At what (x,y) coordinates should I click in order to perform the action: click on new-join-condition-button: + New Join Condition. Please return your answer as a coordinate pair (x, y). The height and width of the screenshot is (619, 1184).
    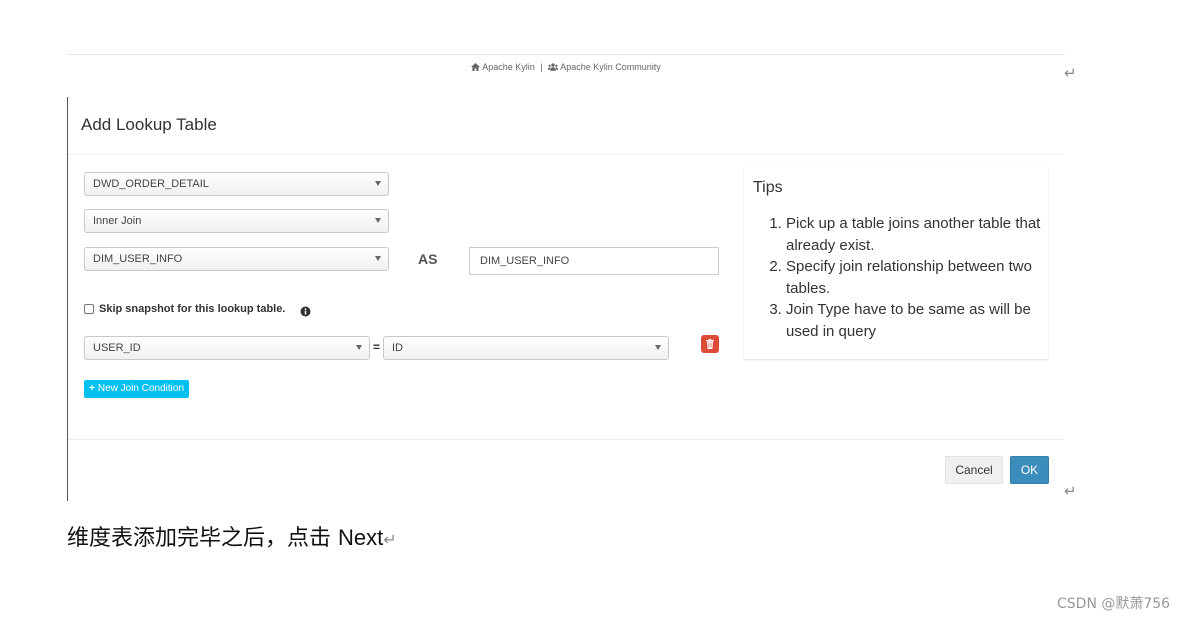
    Looking at the image, I should click on (137, 389).